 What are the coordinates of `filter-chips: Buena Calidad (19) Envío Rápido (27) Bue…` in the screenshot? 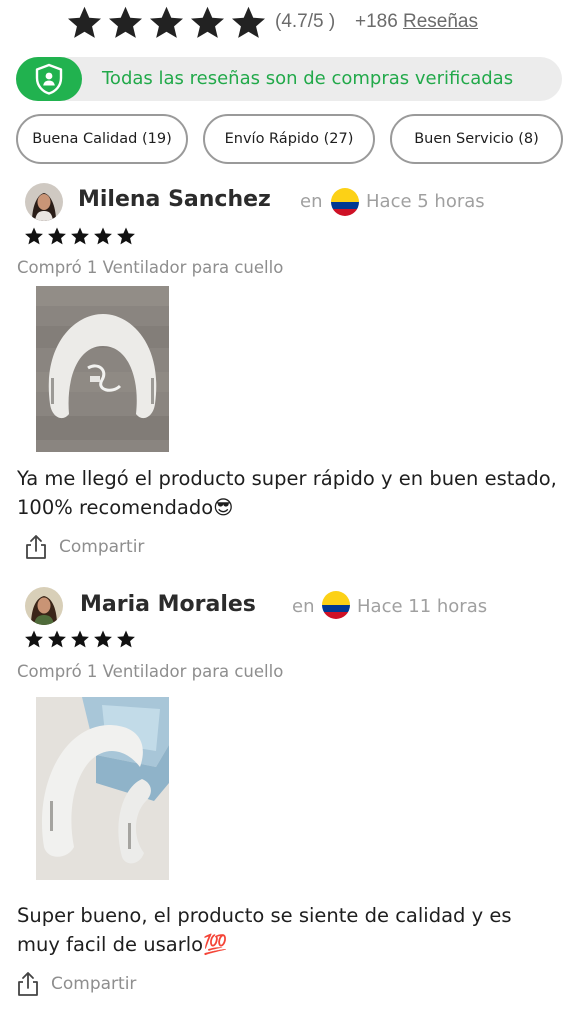 It's located at (290, 139).